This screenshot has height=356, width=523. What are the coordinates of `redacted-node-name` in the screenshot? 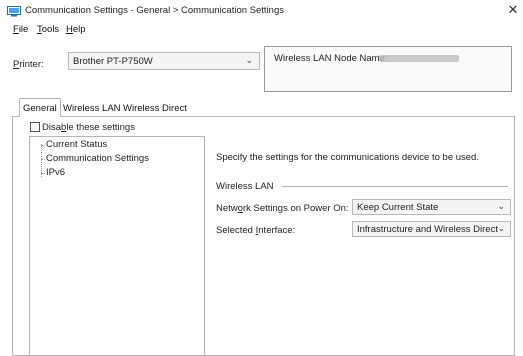 It's located at (419, 58).